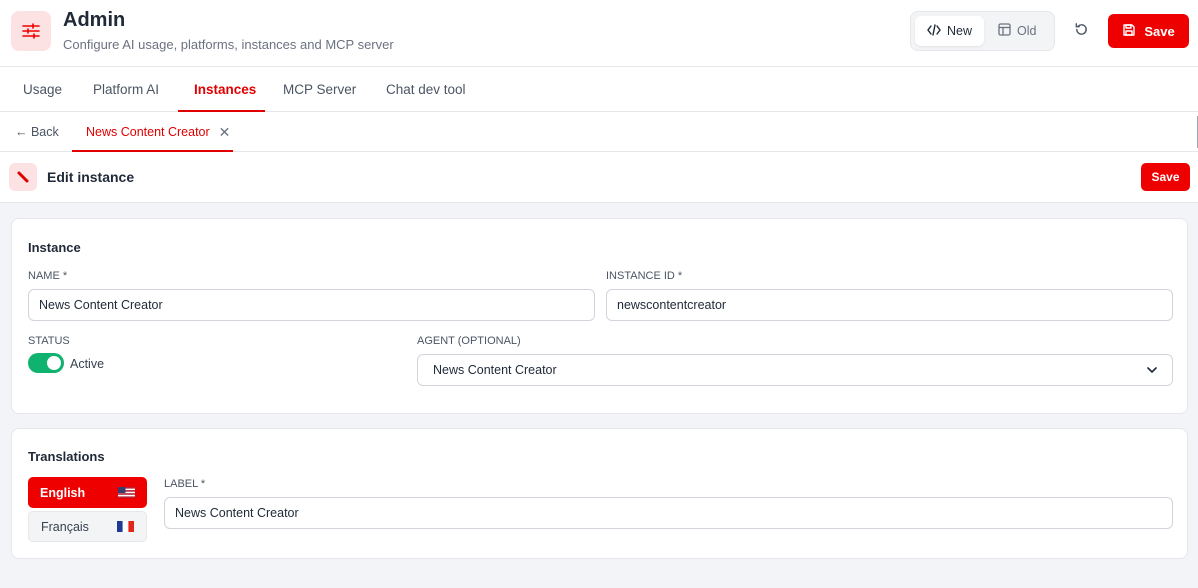 This screenshot has height=588, width=1198. Describe the element at coordinates (426, 89) in the screenshot. I see `tab-chat-dev-tool: Chat dev tool` at that location.